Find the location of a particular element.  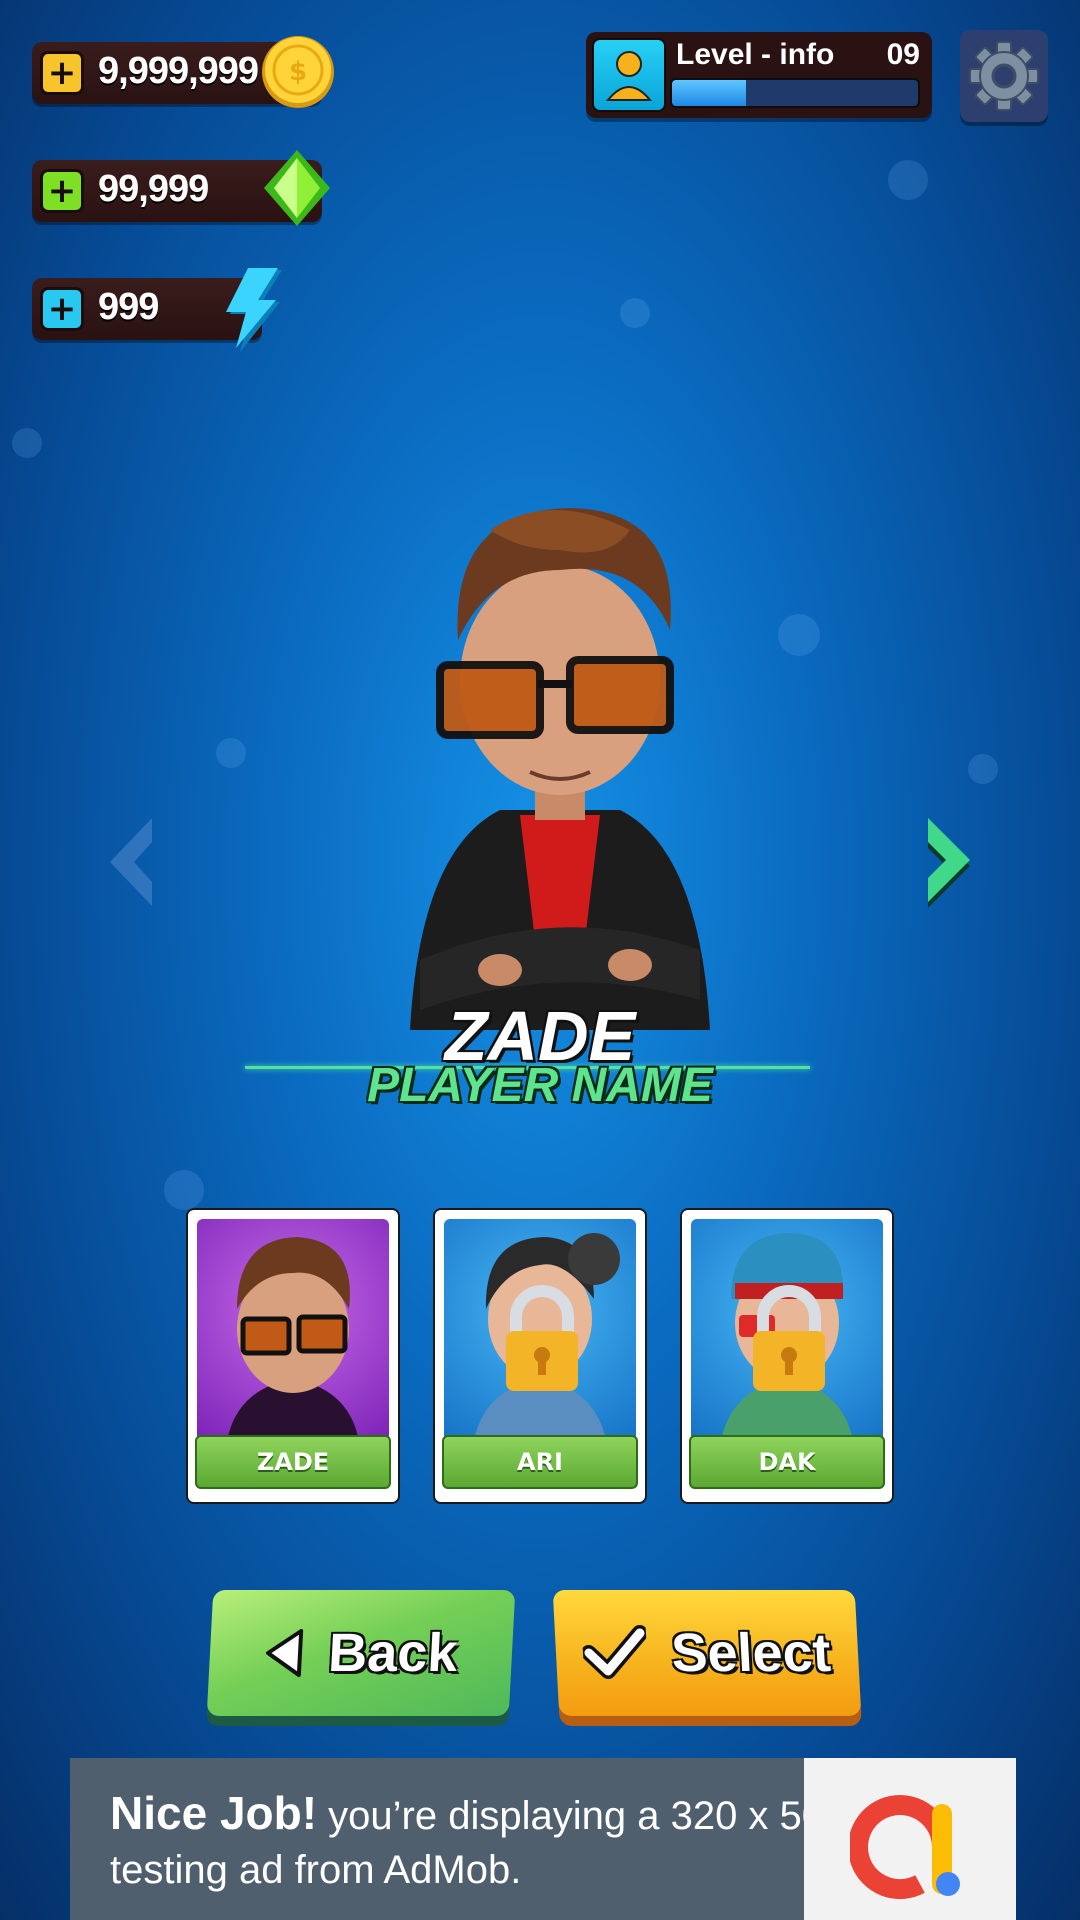

settings-button is located at coordinates (1004, 76).